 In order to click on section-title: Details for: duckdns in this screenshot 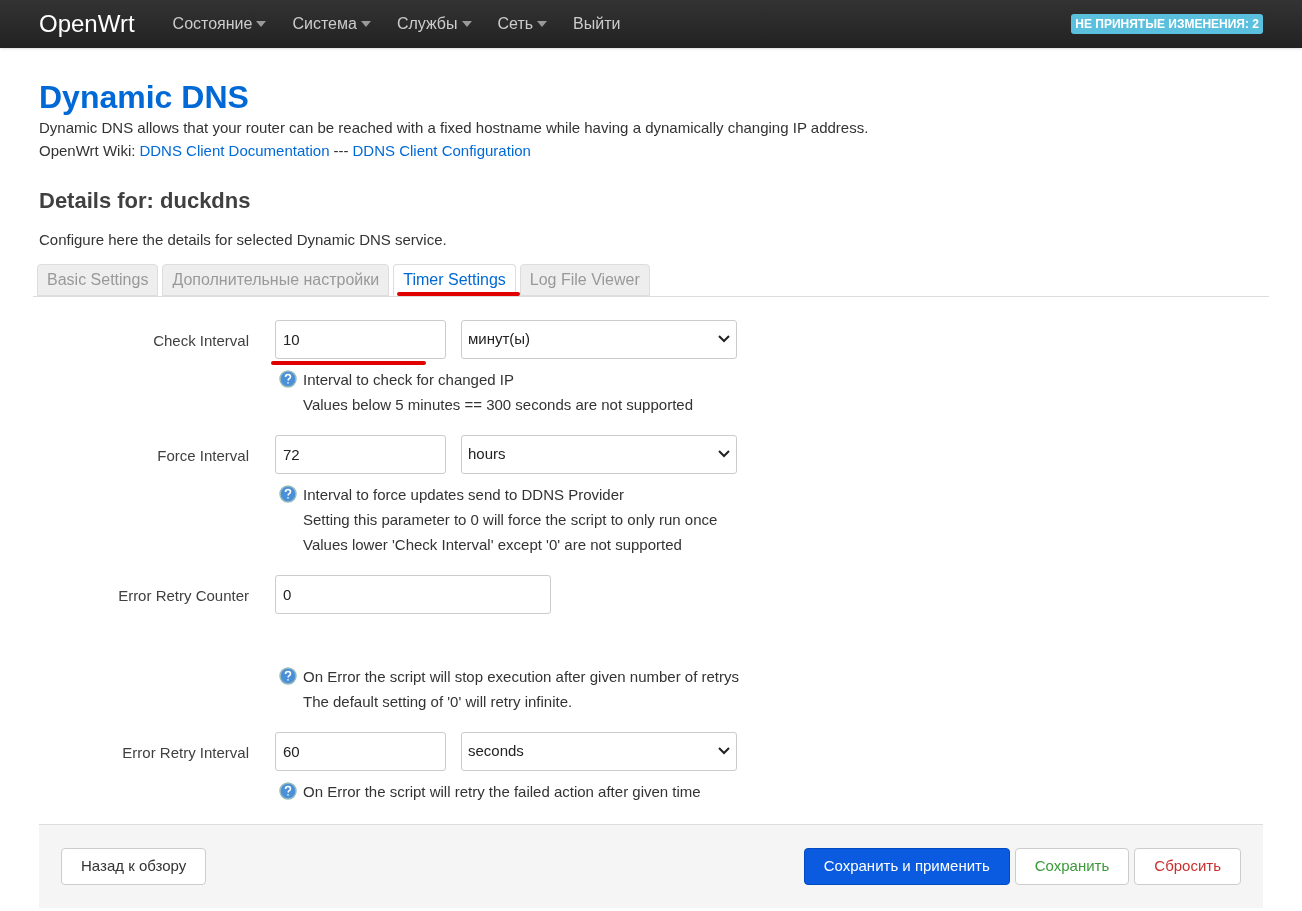, I will do `click(145, 201)`.